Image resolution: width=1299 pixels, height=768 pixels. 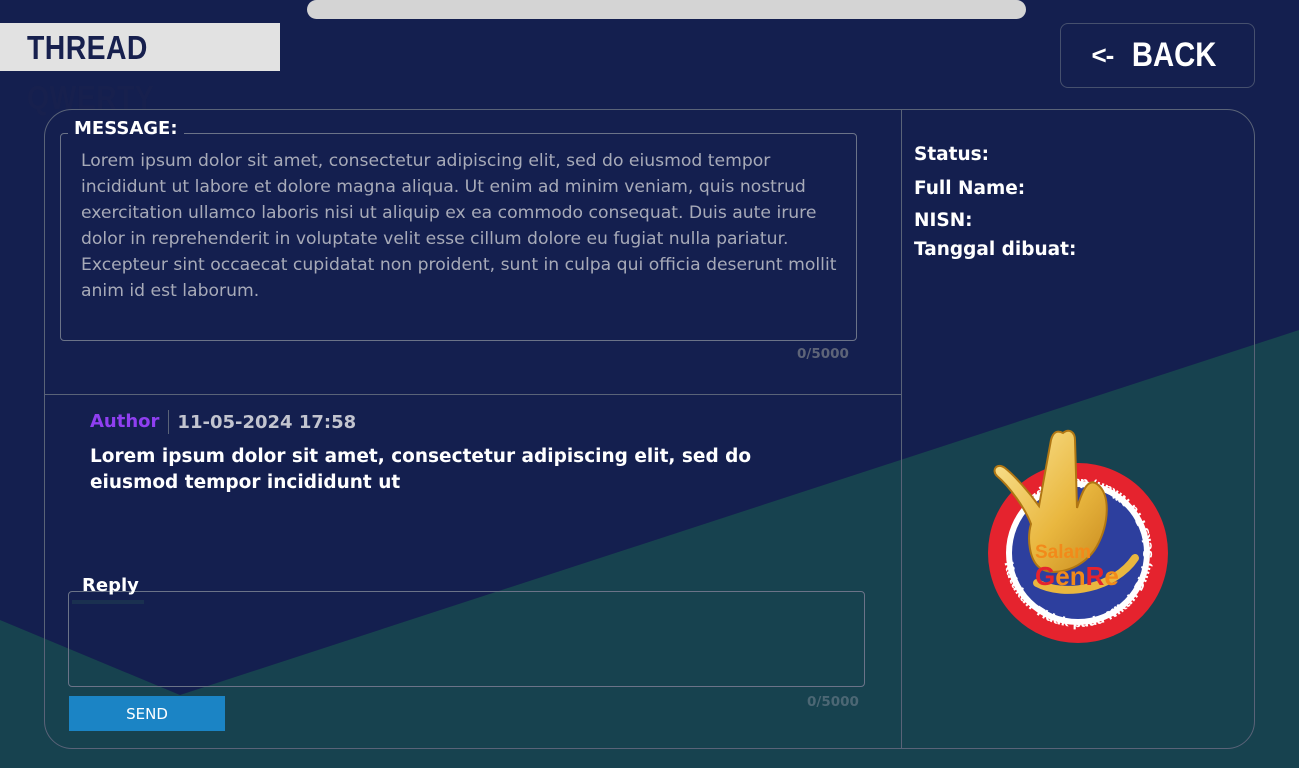 What do you see at coordinates (943, 220) in the screenshot?
I see `nisn-label: NISN:` at bounding box center [943, 220].